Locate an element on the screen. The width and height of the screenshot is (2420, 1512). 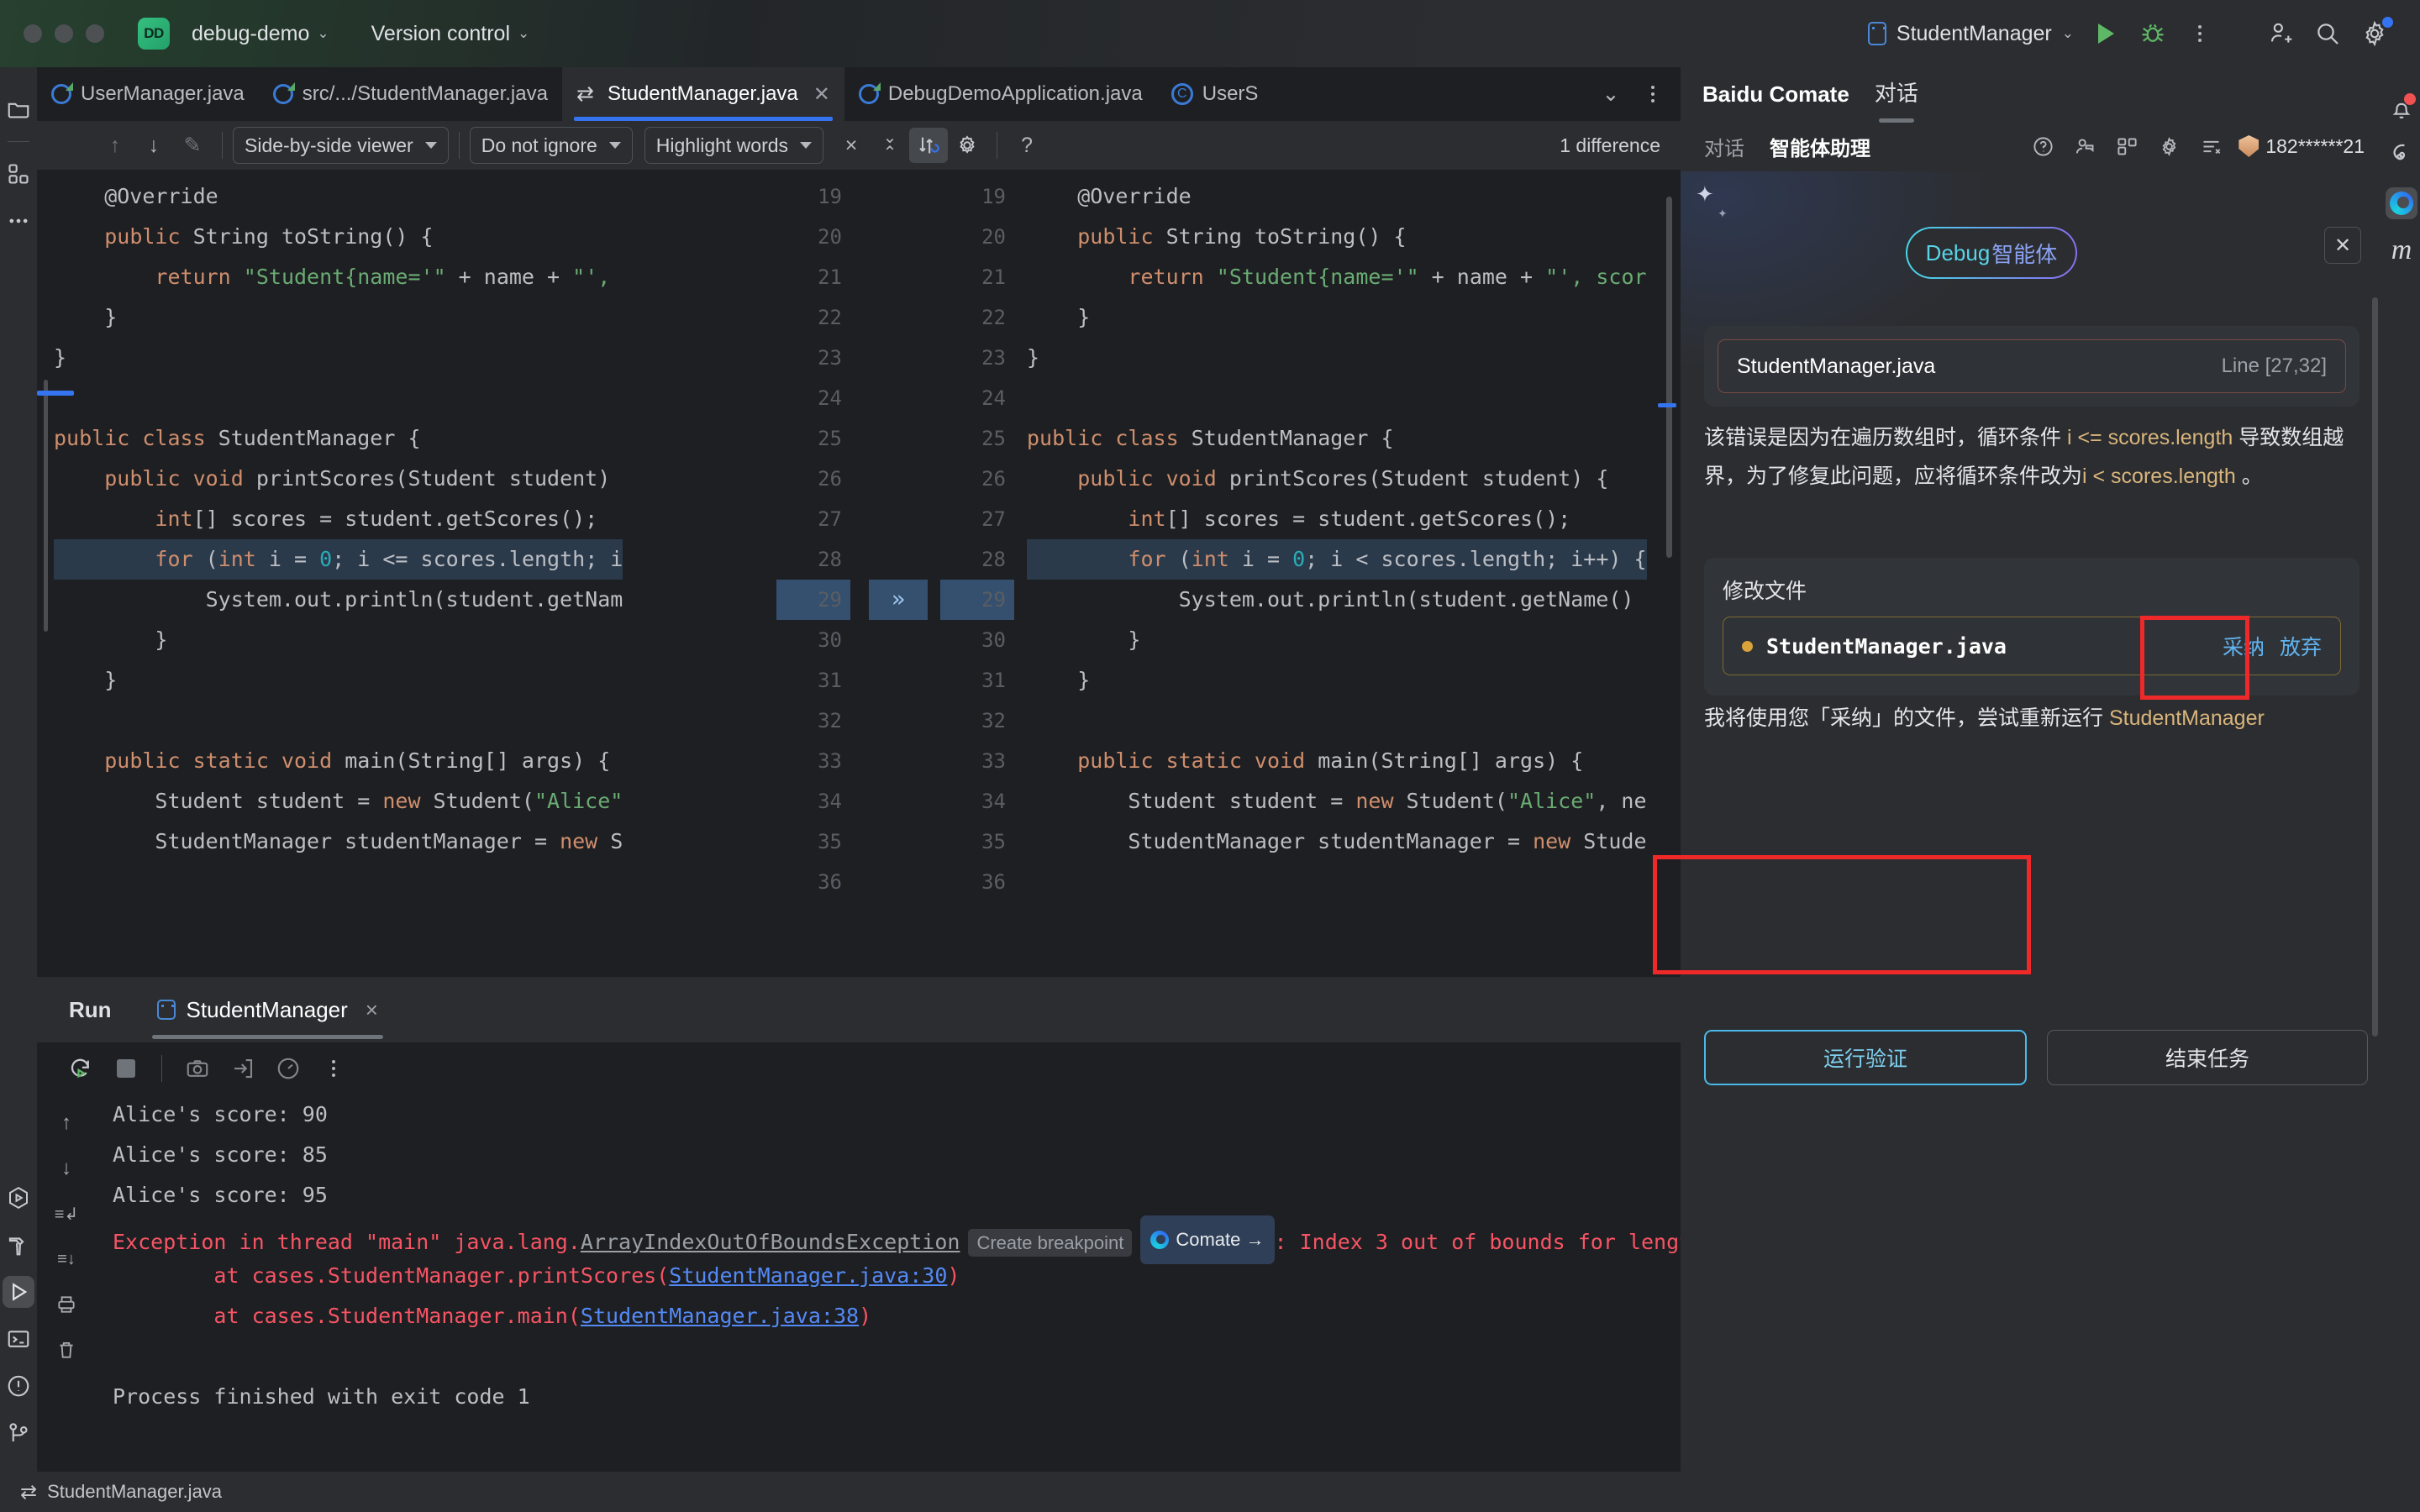
tab-dialog: 对话 is located at coordinates (1724, 146).